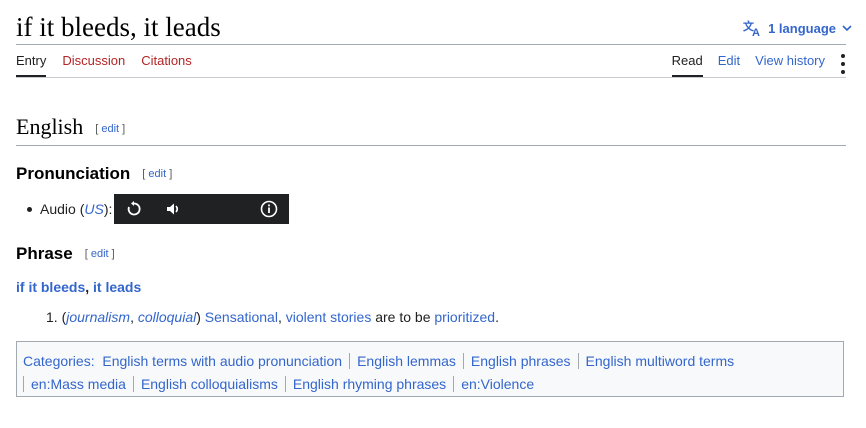 This screenshot has width=866, height=428. I want to click on heading-phrase-text: Phrase, so click(44, 253).